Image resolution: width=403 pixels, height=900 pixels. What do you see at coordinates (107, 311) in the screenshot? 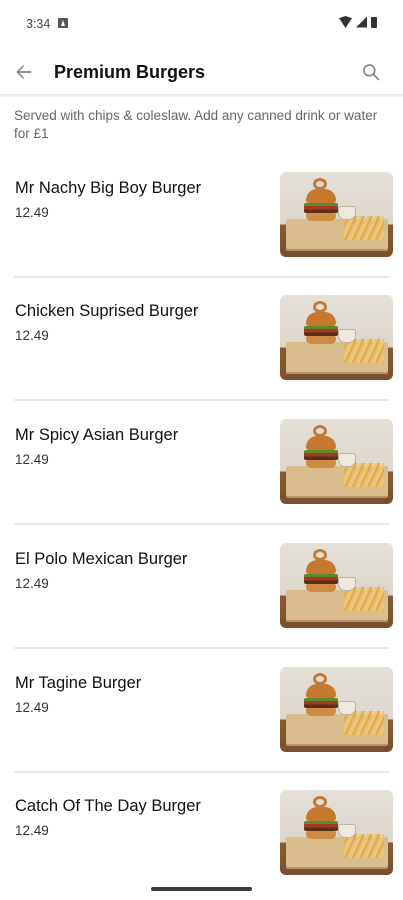
I see `item-name: Chicken Suprised Burger` at bounding box center [107, 311].